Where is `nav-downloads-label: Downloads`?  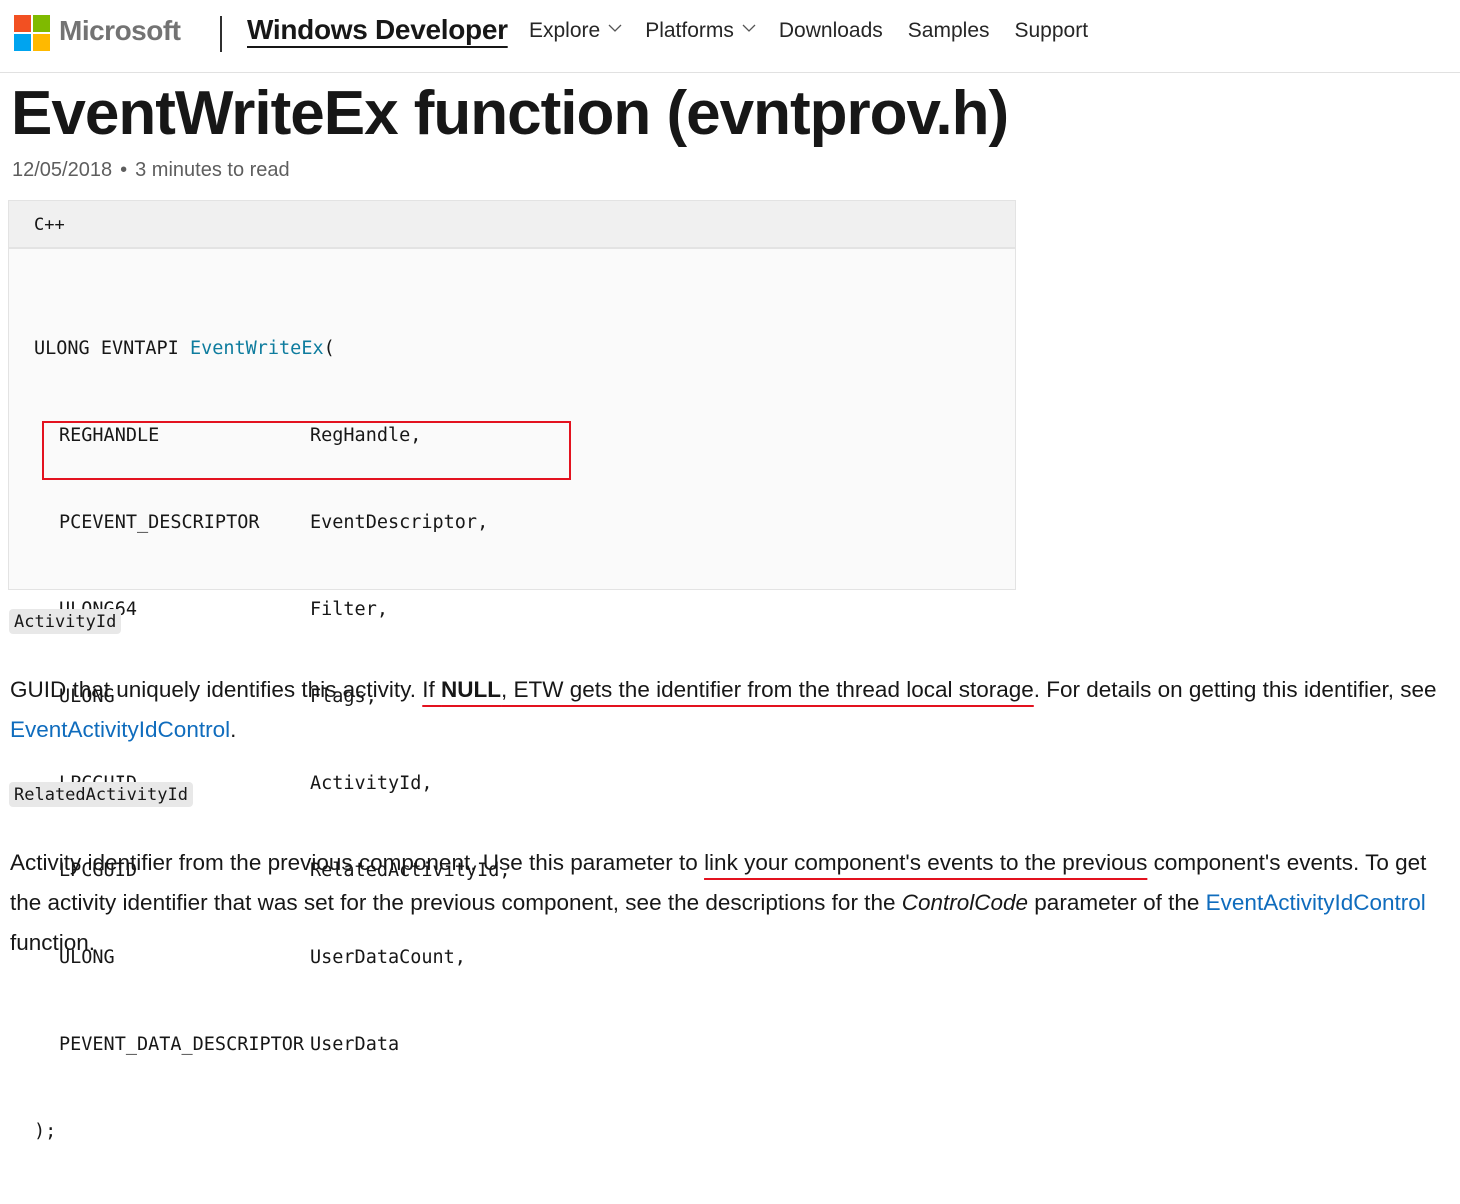
nav-downloads-label: Downloads is located at coordinates (830, 30).